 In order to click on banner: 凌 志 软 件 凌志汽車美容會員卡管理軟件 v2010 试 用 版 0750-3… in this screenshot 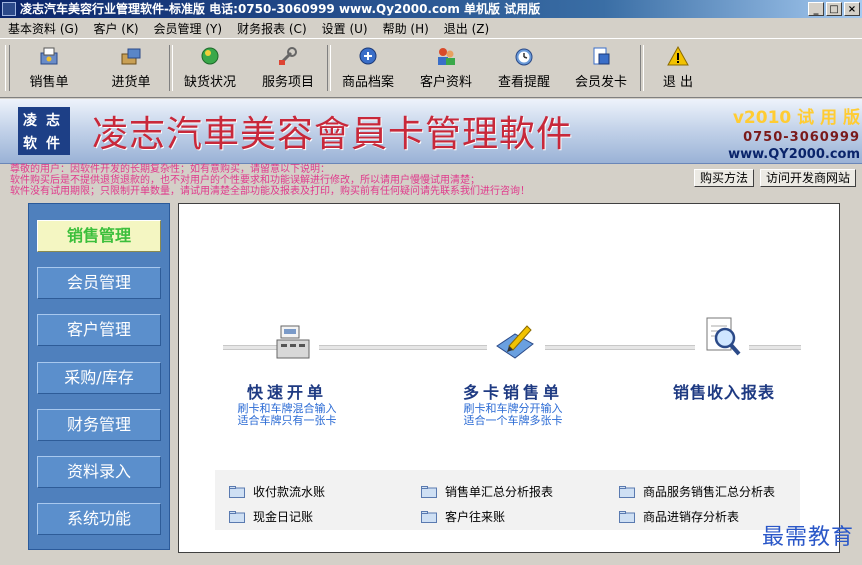, I will do `click(431, 131)`.